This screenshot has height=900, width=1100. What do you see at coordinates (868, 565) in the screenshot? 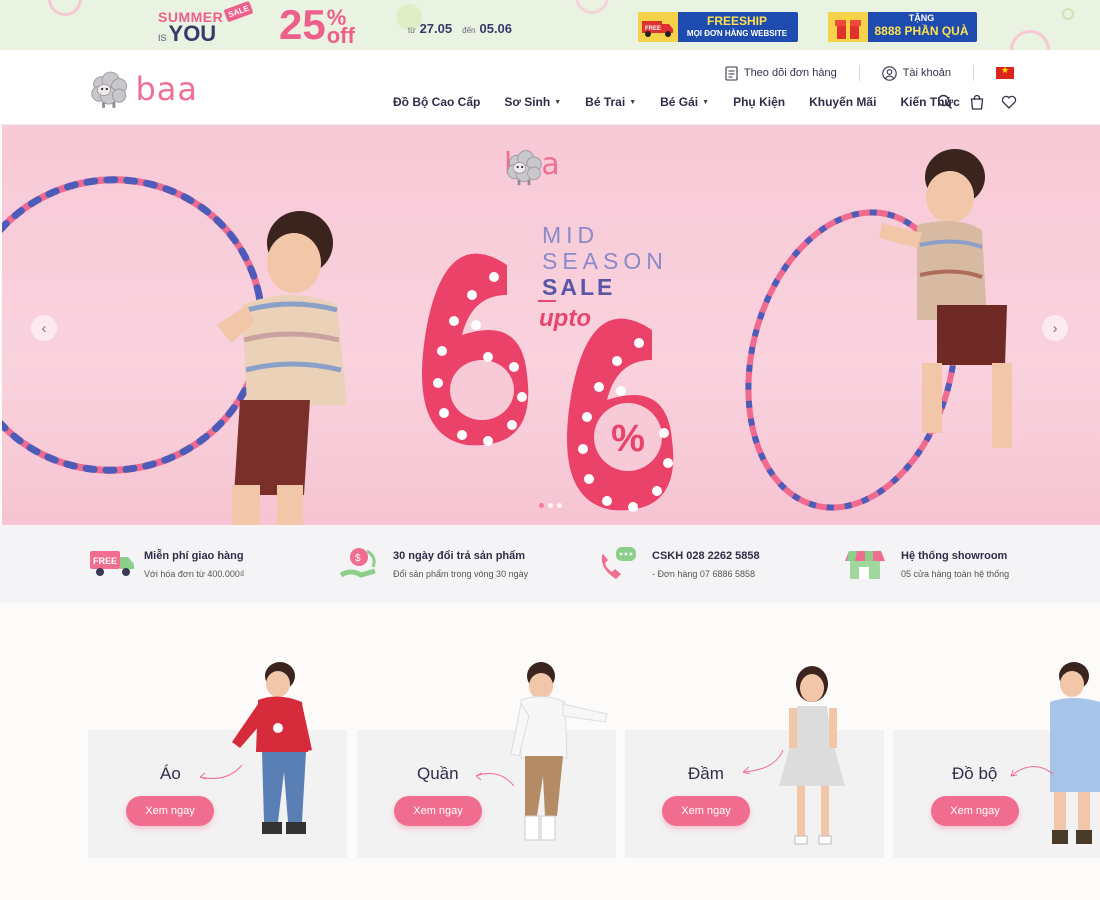
I see `storefront-icon` at bounding box center [868, 565].